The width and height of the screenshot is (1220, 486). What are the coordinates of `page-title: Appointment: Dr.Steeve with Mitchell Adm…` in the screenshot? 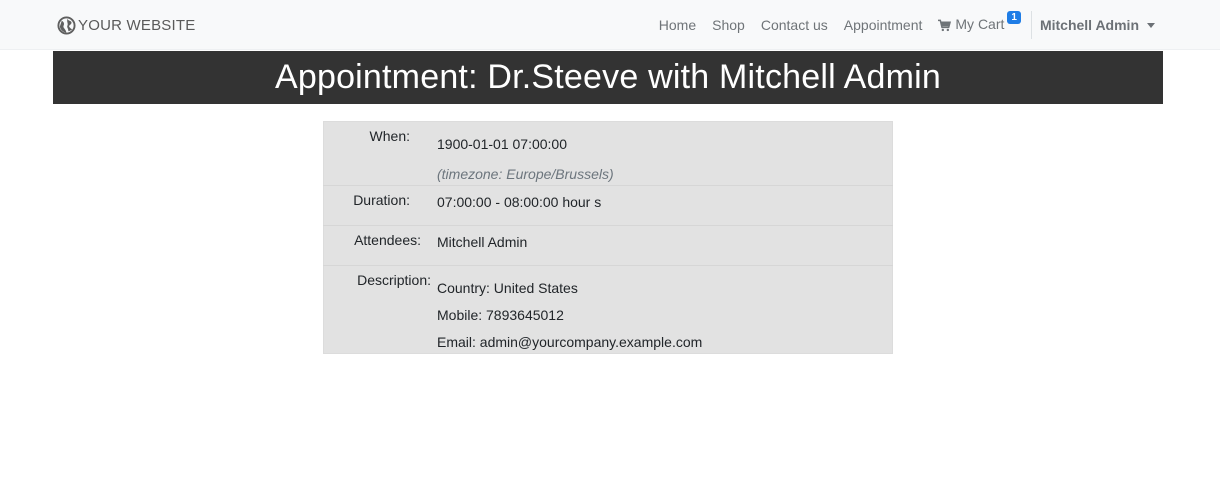 It's located at (608, 77).